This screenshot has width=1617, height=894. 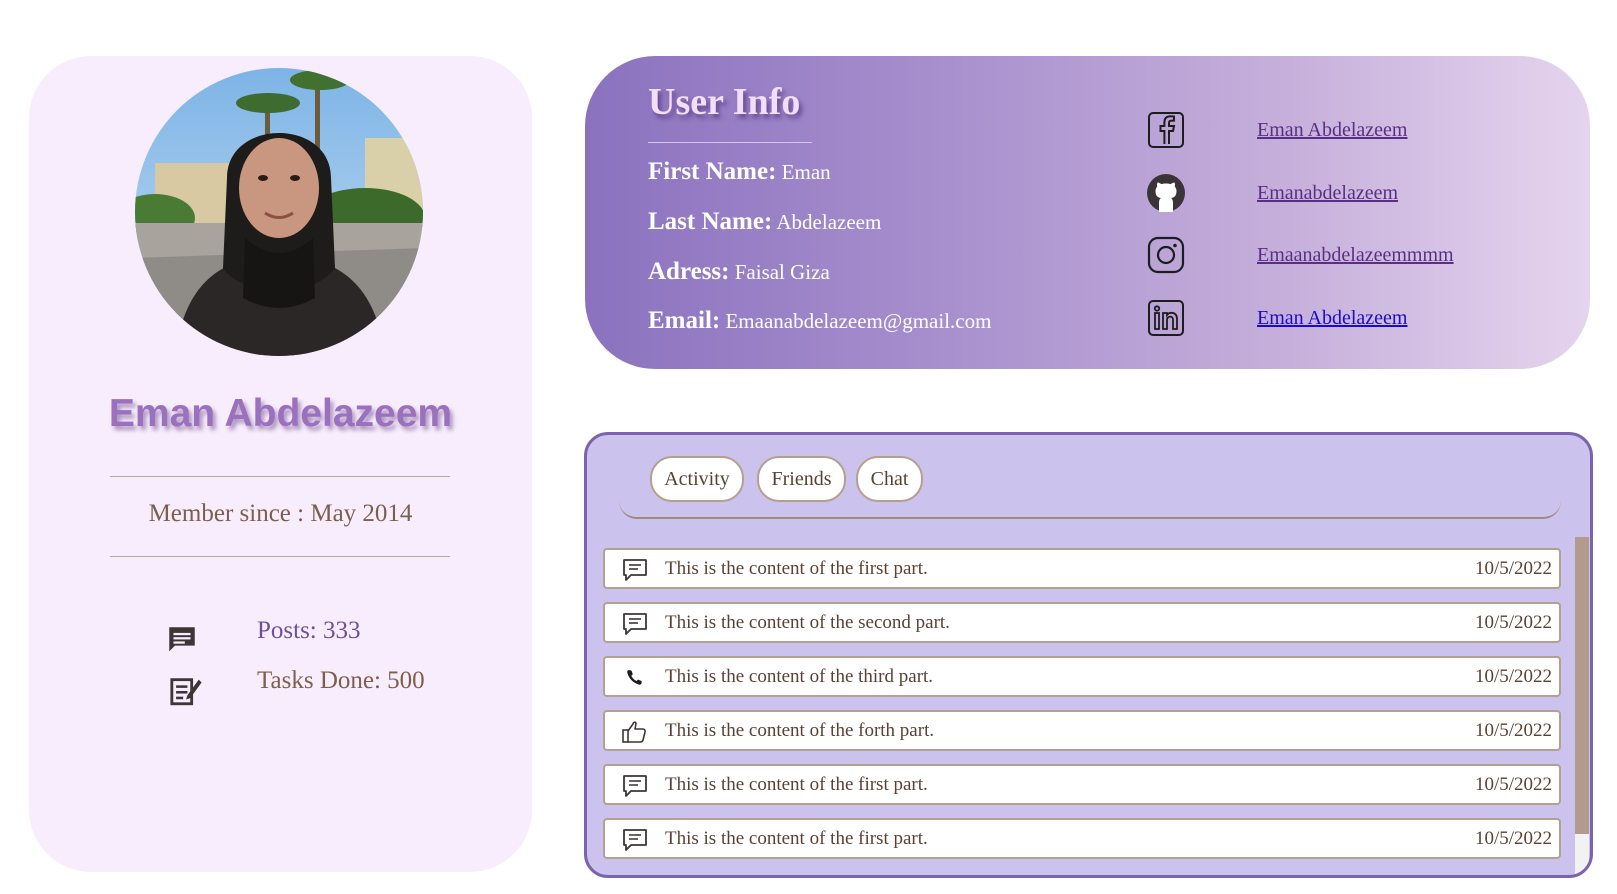 What do you see at coordinates (635, 732) in the screenshot?
I see `thumbs-up-icon` at bounding box center [635, 732].